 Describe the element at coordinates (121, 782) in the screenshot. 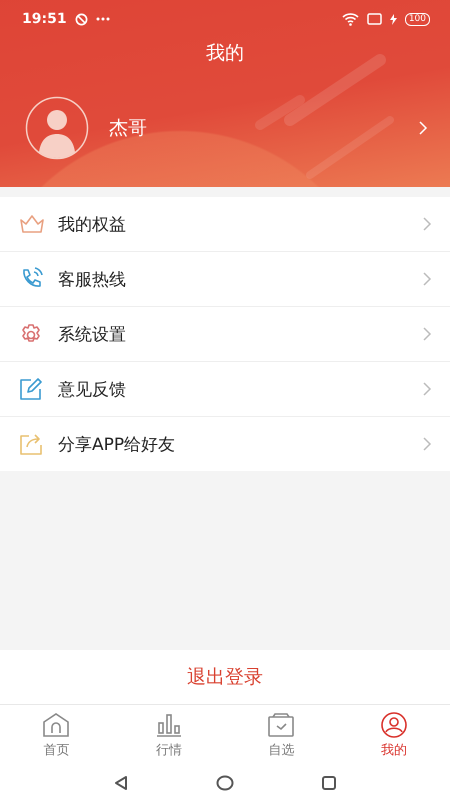

I see `back-icon` at that location.